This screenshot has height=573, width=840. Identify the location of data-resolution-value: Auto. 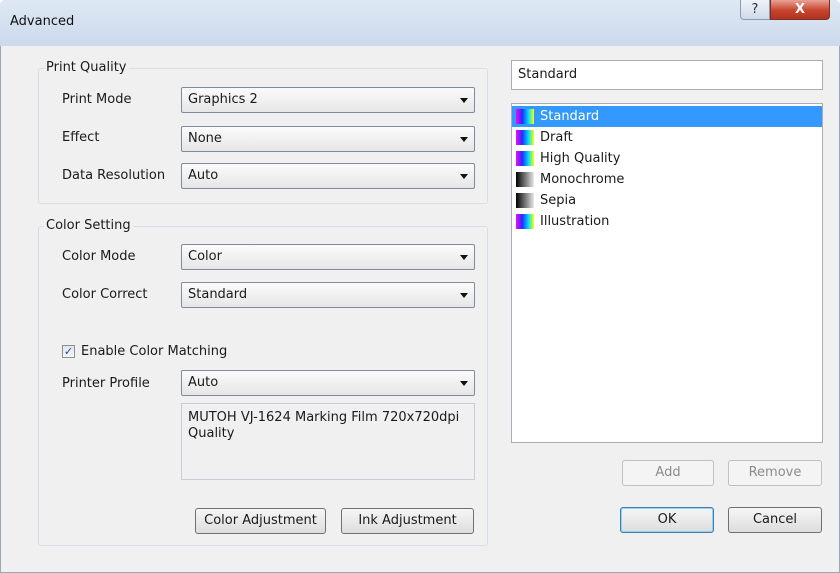
(203, 175).